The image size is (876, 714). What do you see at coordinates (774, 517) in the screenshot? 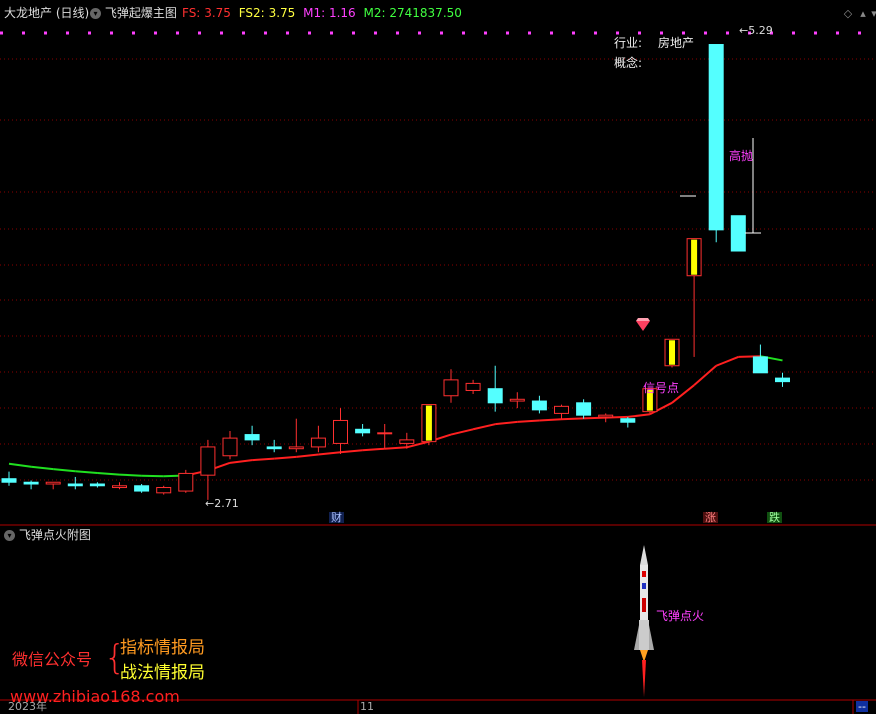
I see `event-marker-fall: 跌` at bounding box center [774, 517].